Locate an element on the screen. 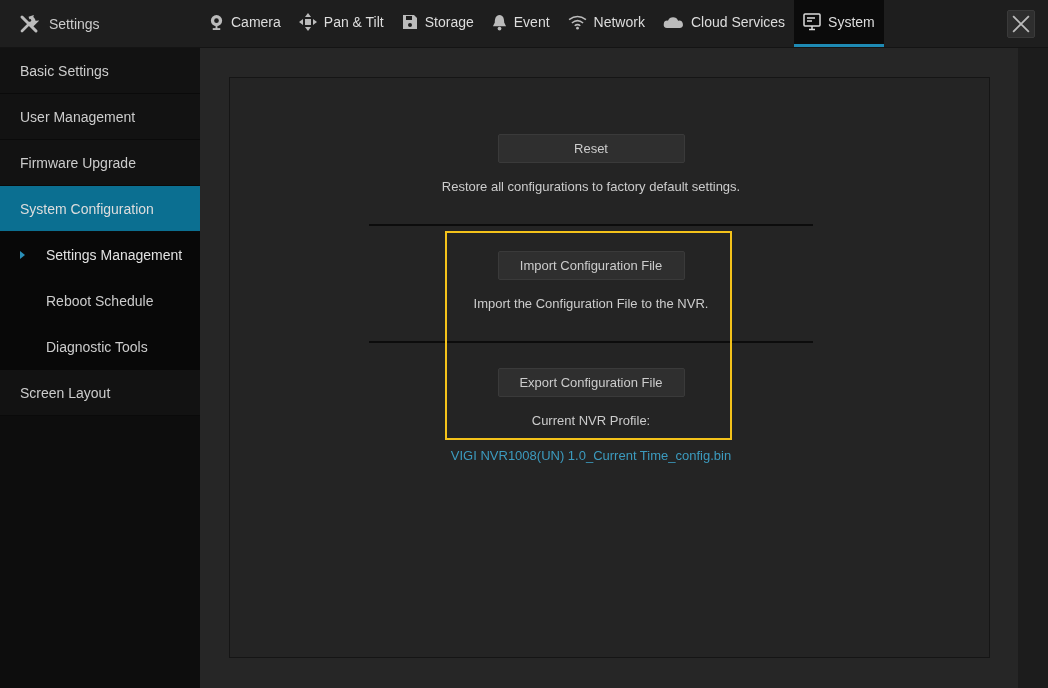  directional-arrows-icon is located at coordinates (307, 22).